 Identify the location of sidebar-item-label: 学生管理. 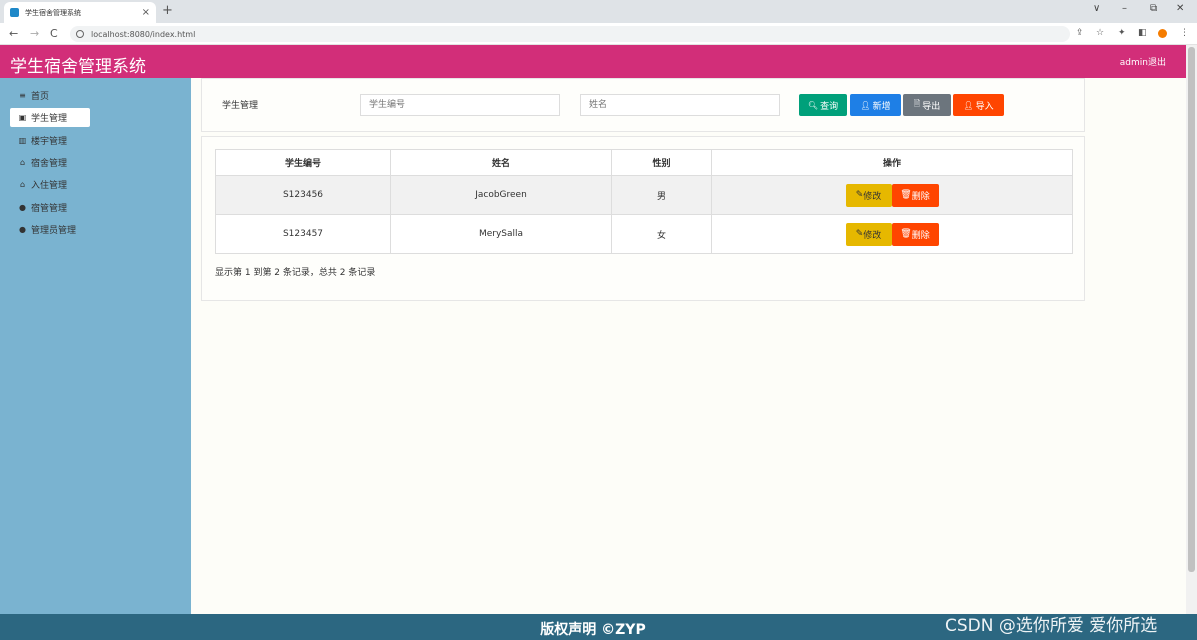
(49, 119).